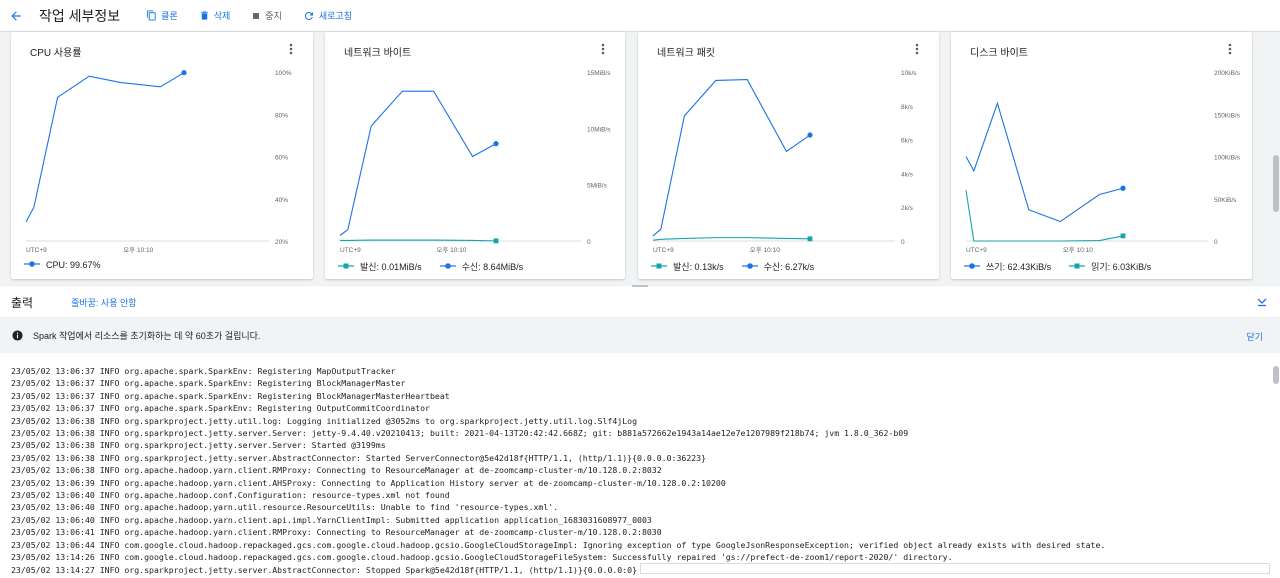  I want to click on clone-label: 클론, so click(169, 16).